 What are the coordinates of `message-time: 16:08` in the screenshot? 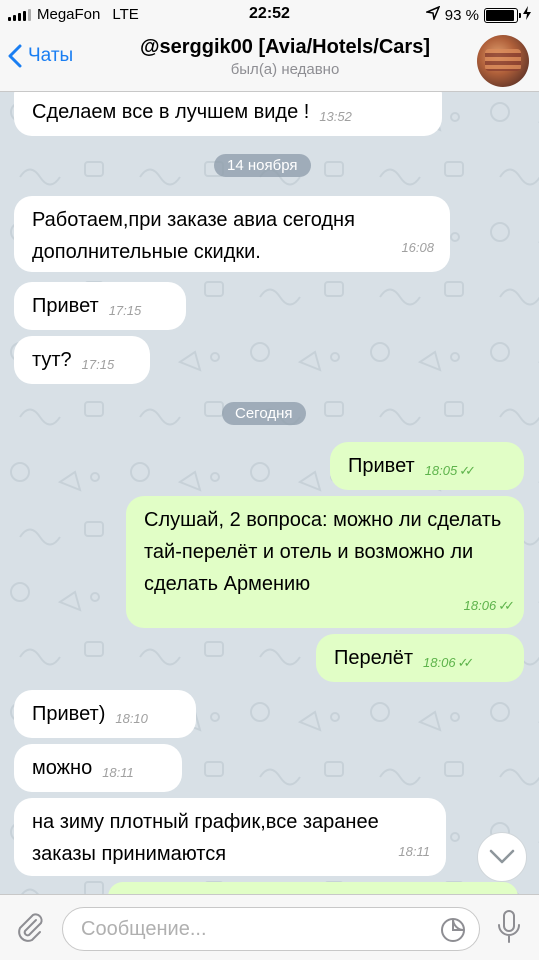 It's located at (417, 247).